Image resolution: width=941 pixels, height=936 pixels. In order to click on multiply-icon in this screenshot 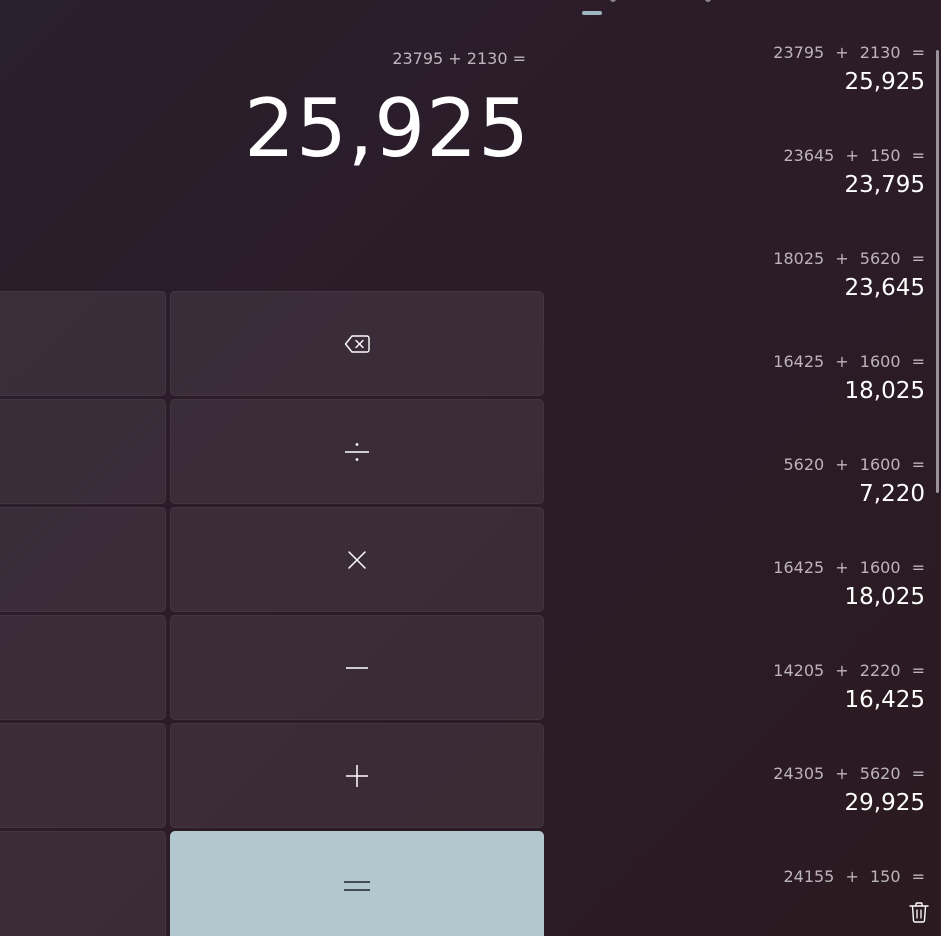, I will do `click(357, 560)`.